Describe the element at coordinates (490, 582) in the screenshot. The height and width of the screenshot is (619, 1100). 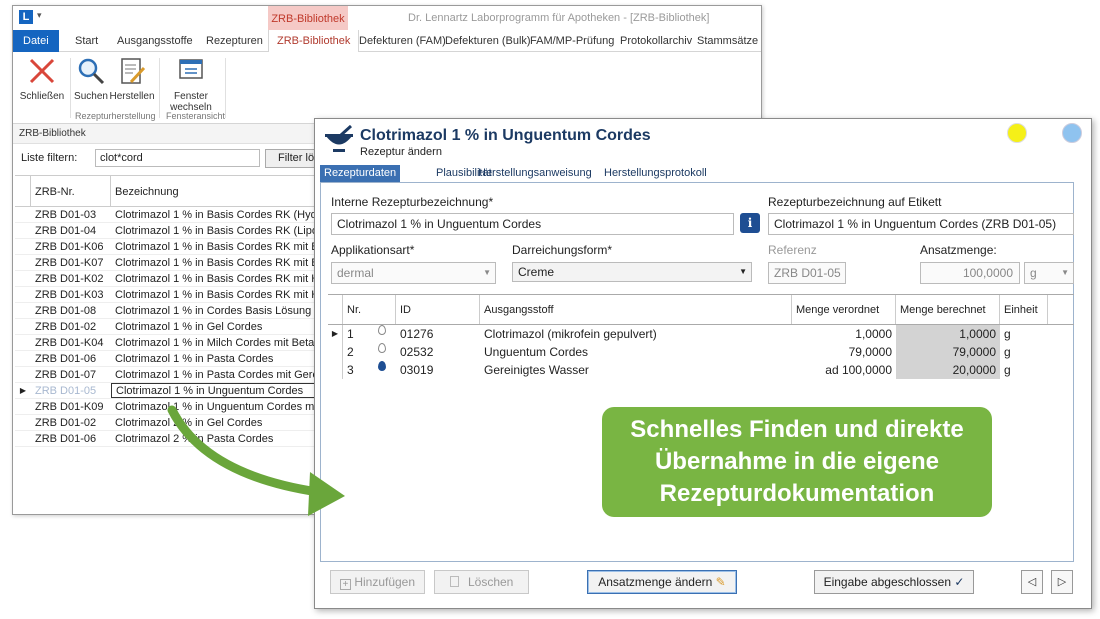
I see `delete-button-label: Löschen` at that location.